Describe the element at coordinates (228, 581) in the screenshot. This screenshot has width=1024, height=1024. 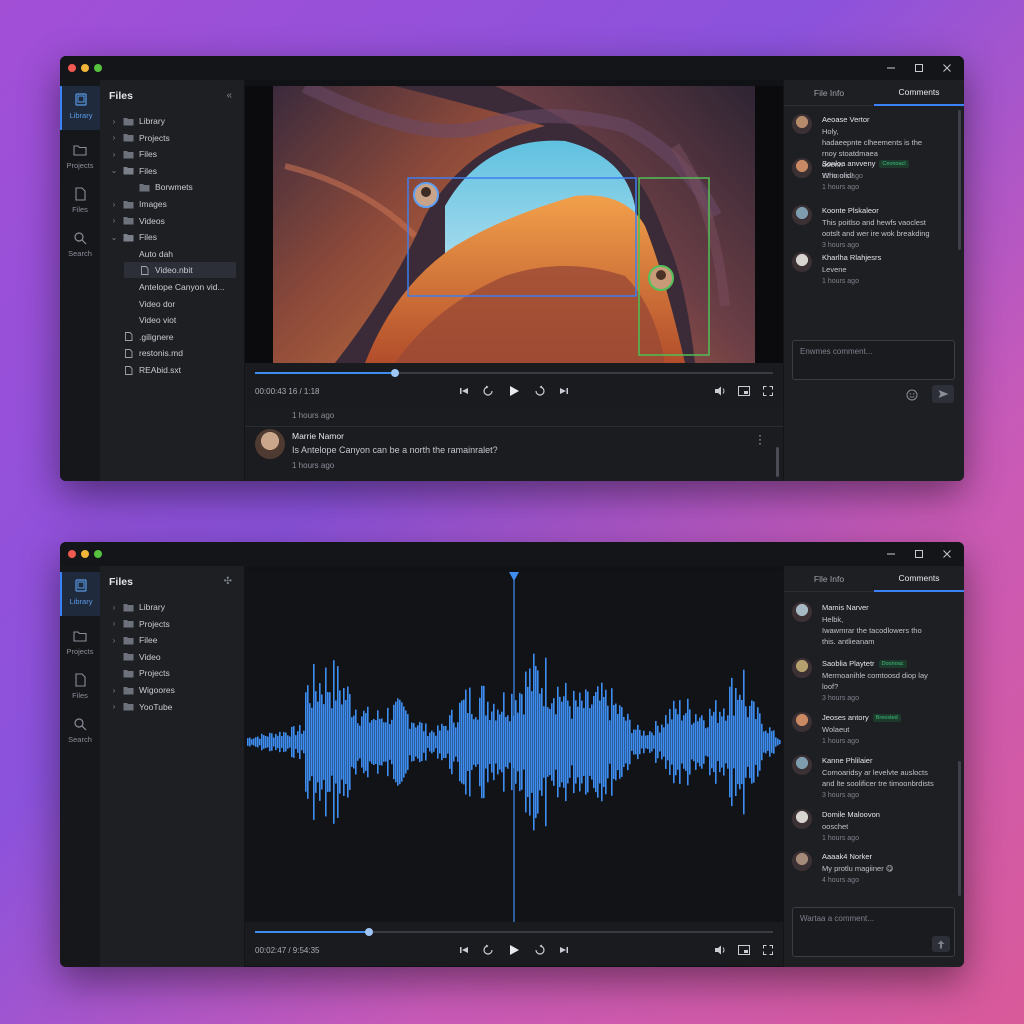
I see `expand-panel-icon: ✣` at that location.